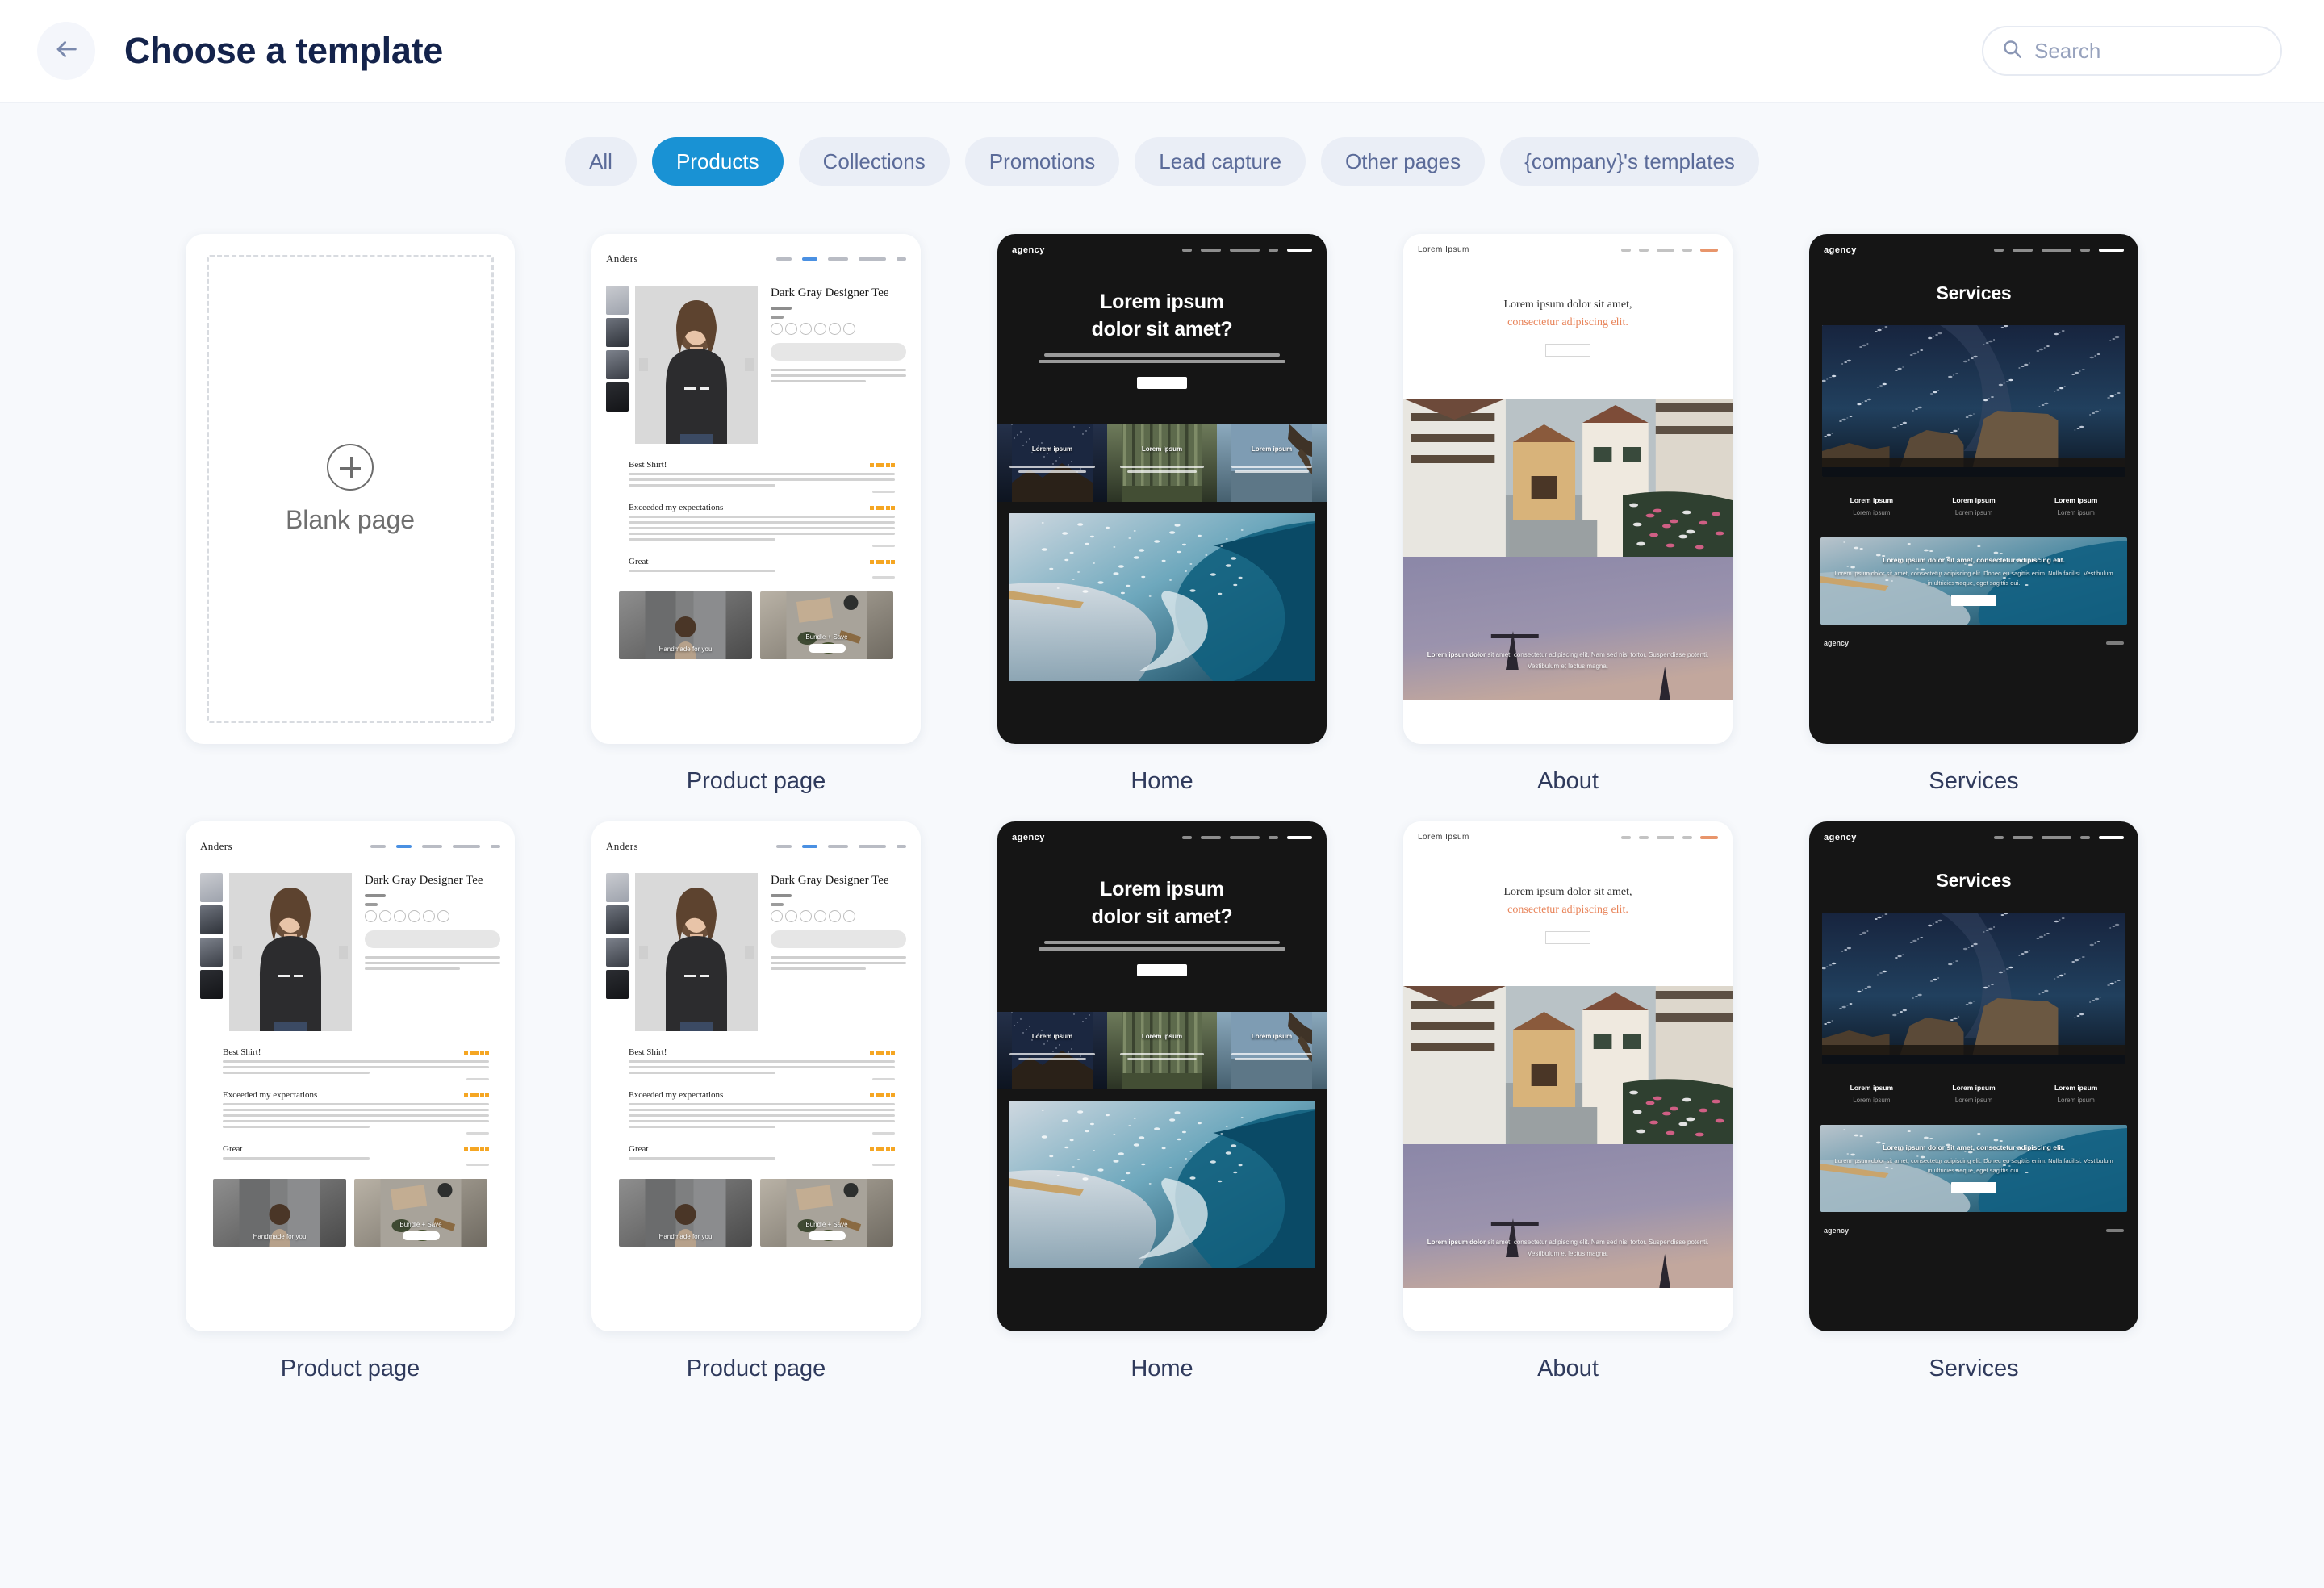  What do you see at coordinates (749, 364) in the screenshot?
I see `preview-next-arrow` at bounding box center [749, 364].